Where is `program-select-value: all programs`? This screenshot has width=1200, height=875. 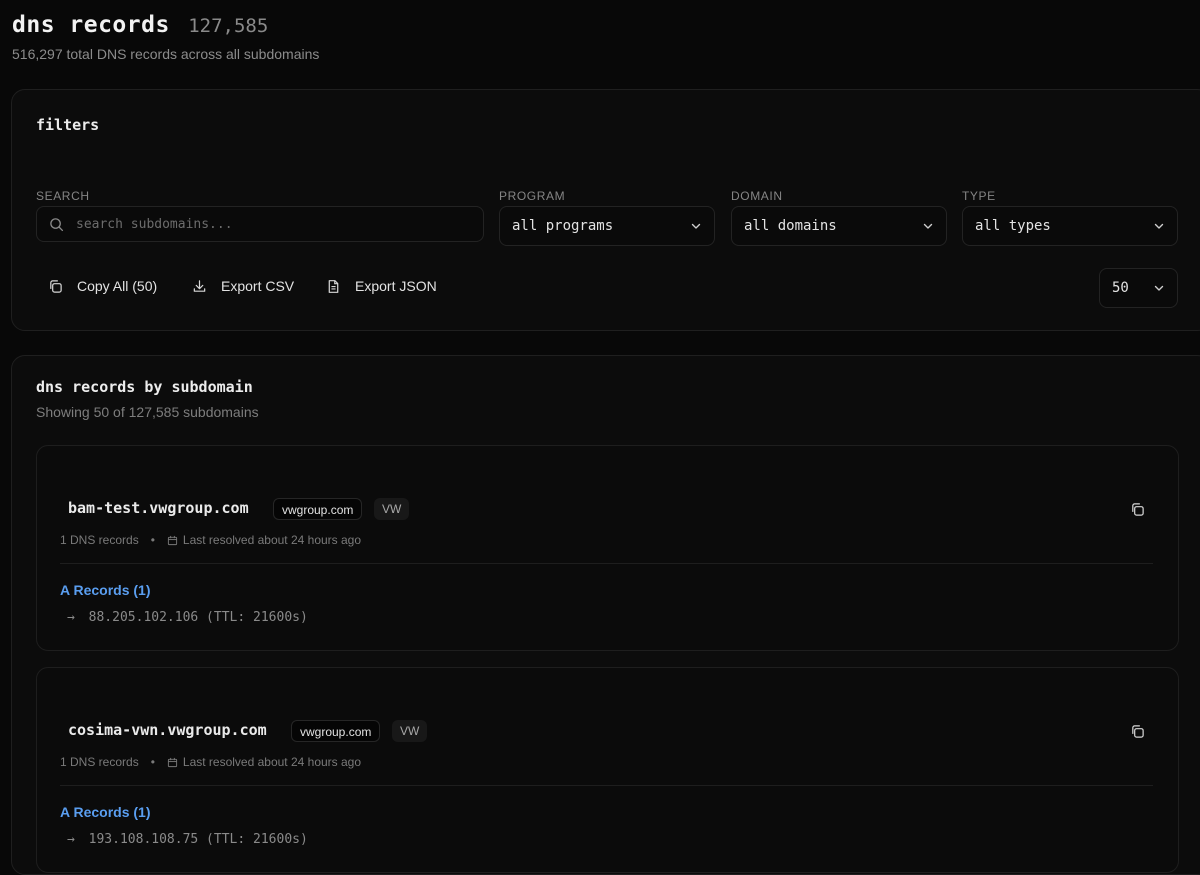
program-select-value: all programs is located at coordinates (563, 226).